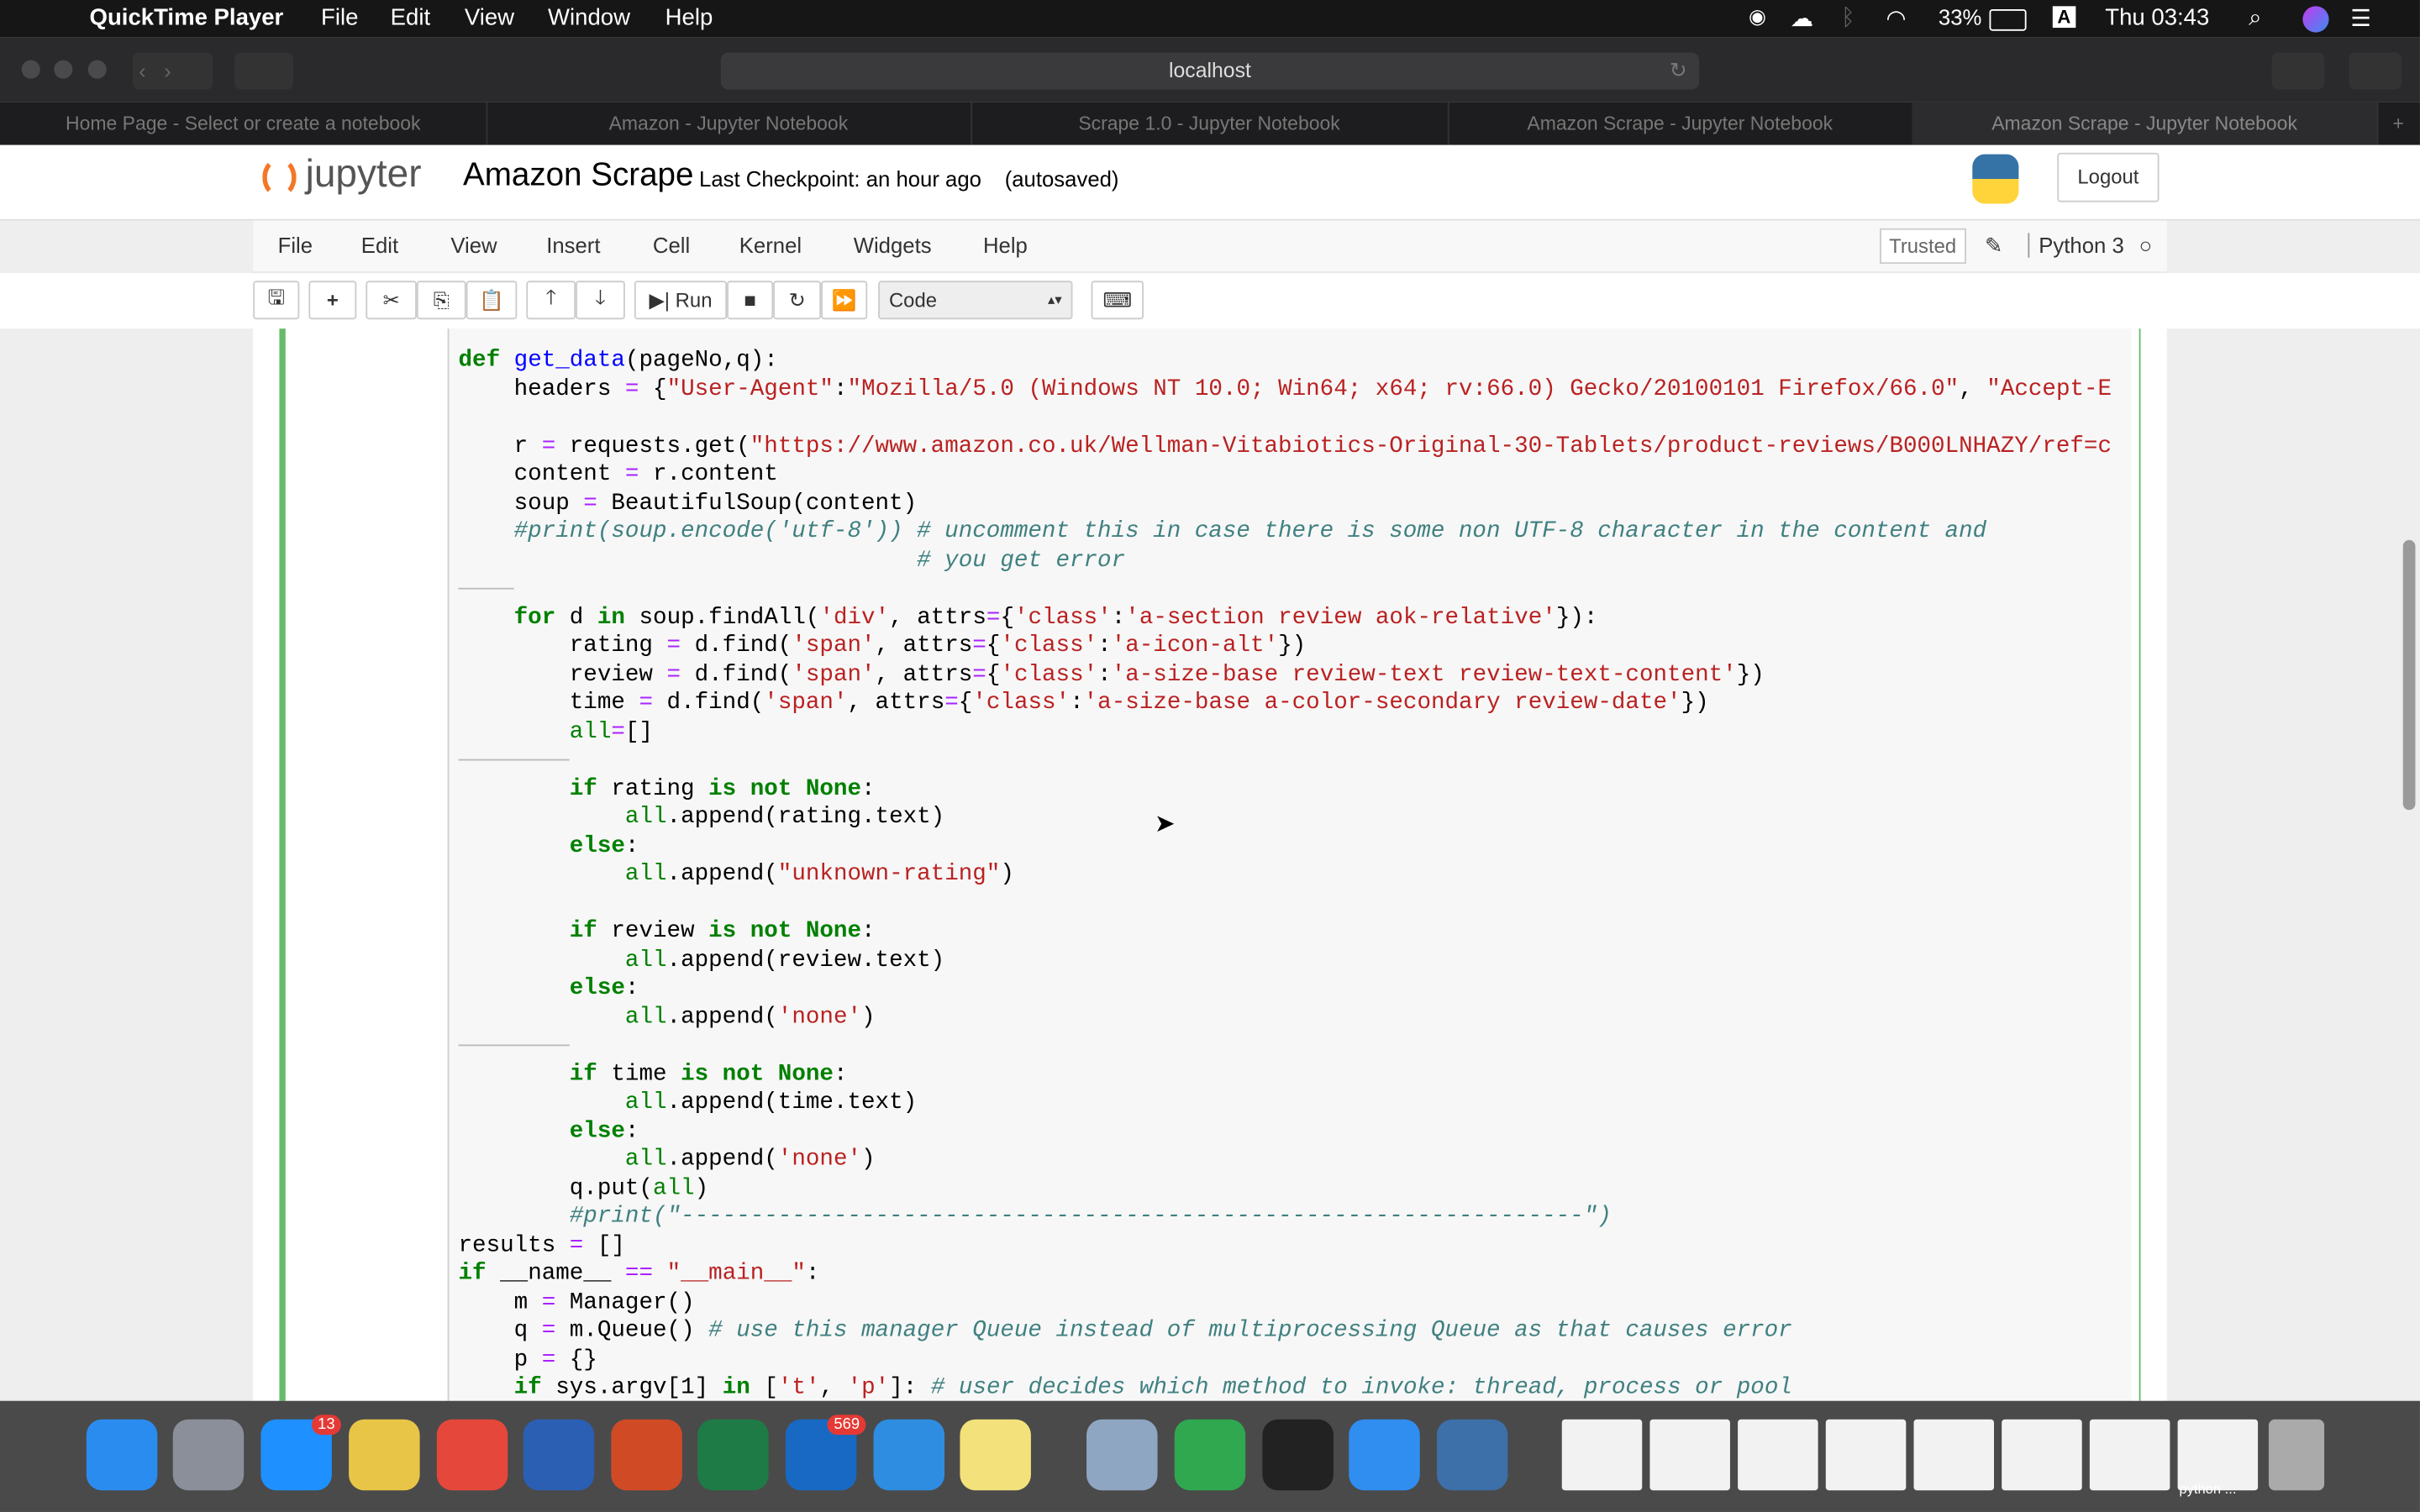  Describe the element at coordinates (492, 300) in the screenshot. I see `paste-icon: 📋` at that location.